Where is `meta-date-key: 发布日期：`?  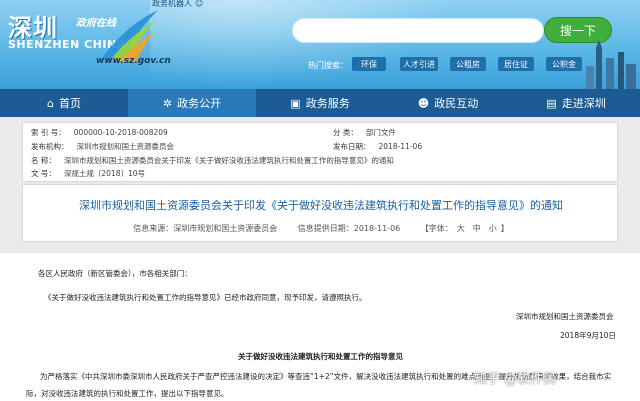
meta-date-key: 发布日期： is located at coordinates (352, 146).